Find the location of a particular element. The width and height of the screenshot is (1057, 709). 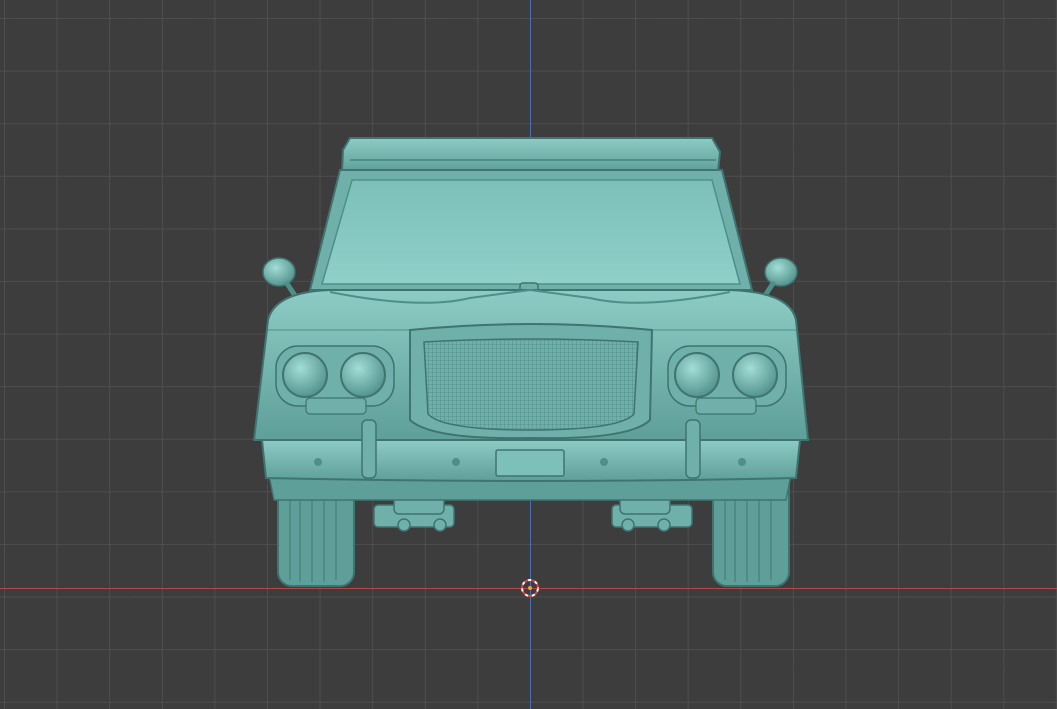

left-side-mirror is located at coordinates (281, 279).